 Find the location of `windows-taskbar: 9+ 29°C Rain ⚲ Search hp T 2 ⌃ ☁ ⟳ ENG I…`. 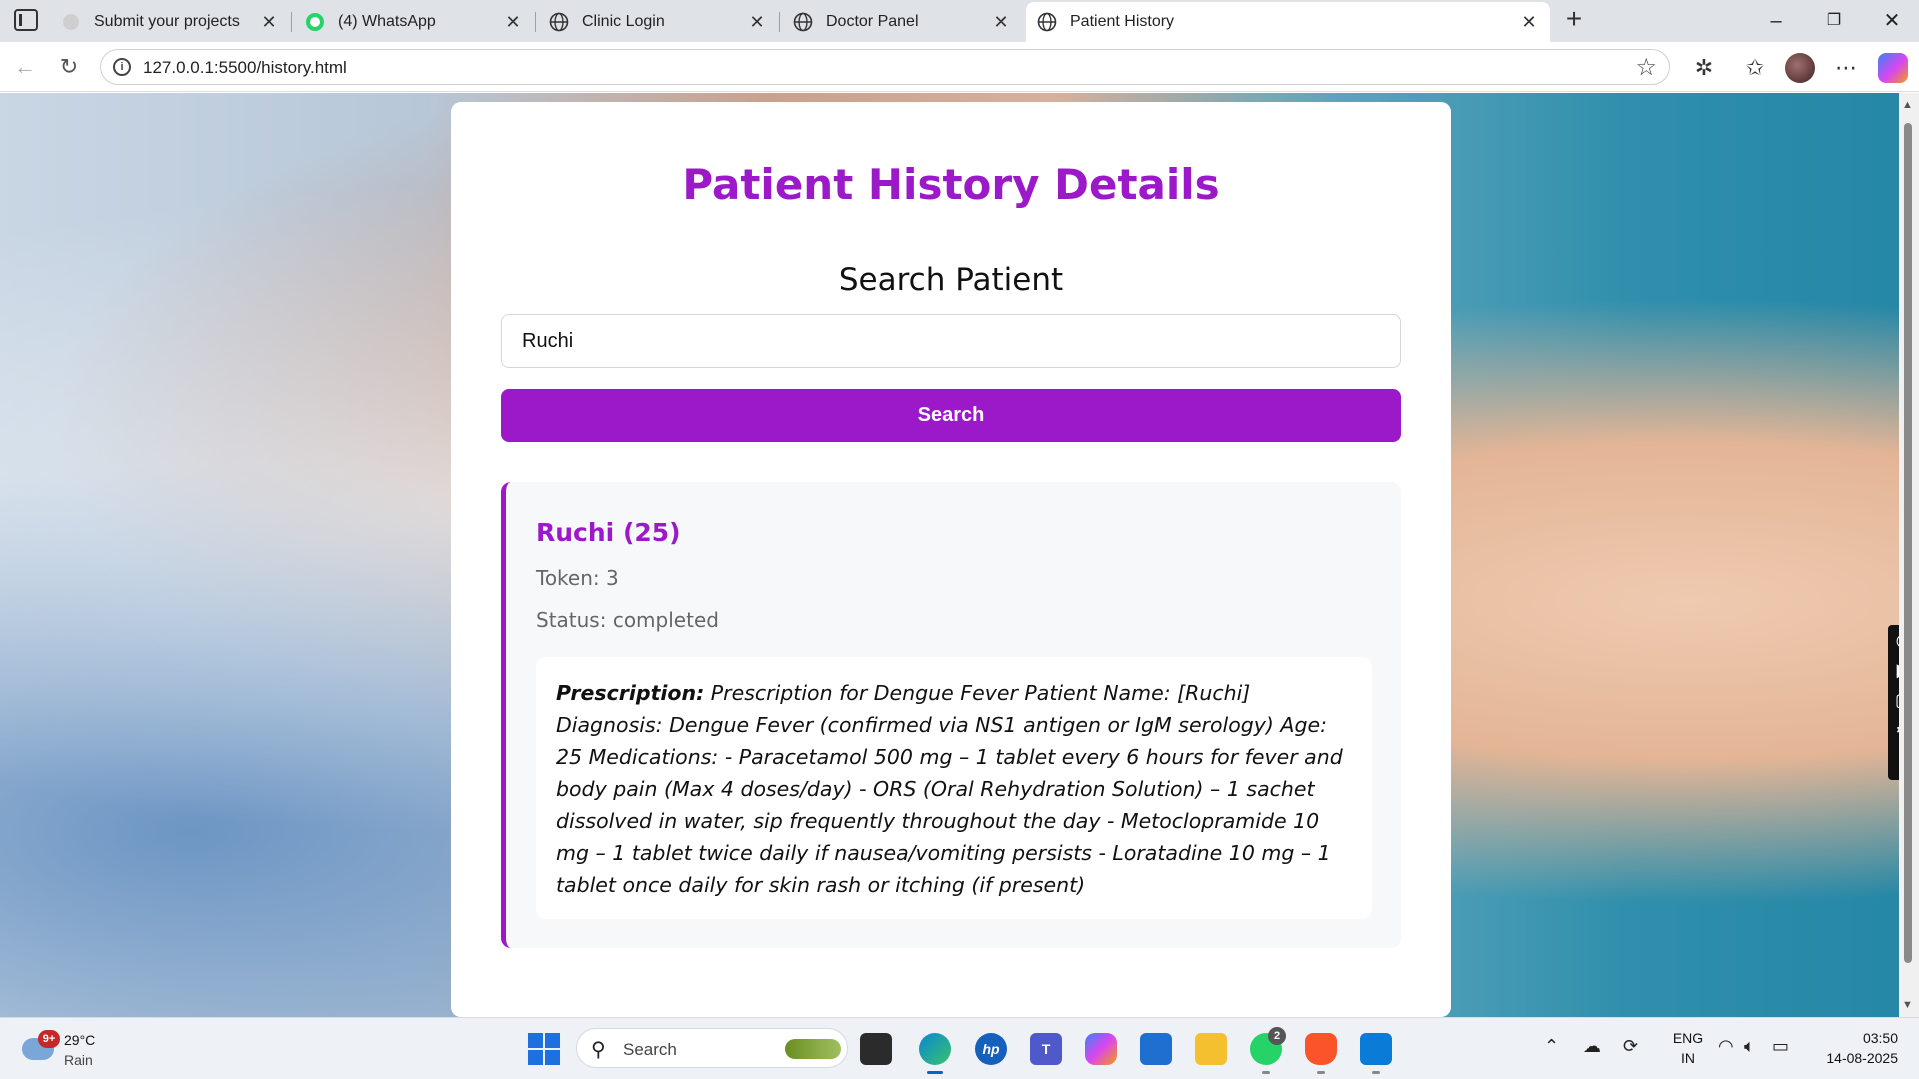

windows-taskbar: 9+ 29°C Rain ⚲ Search hp T 2 ⌃ ☁ ⟳ ENG I… is located at coordinates (959, 1048).